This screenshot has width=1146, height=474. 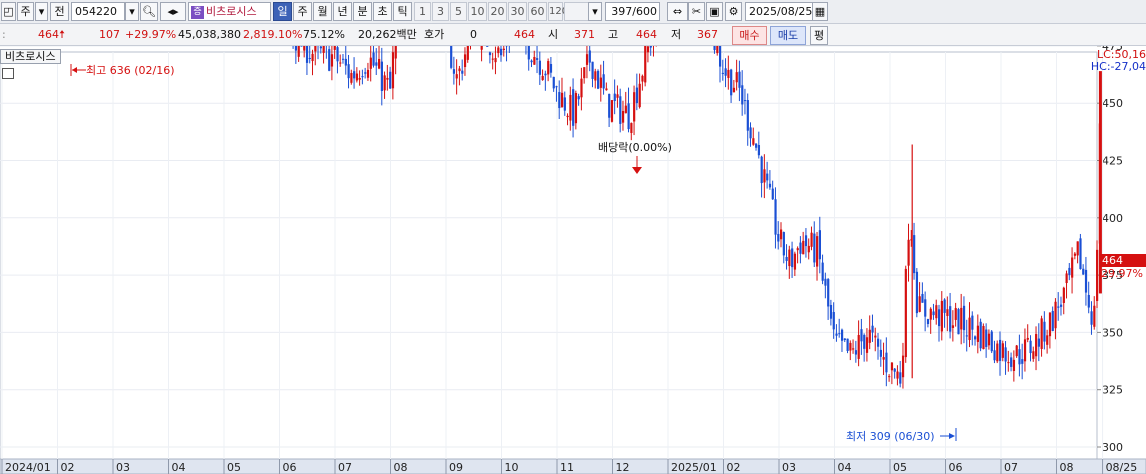 What do you see at coordinates (302, 11) in the screenshot?
I see `tab-week: 주` at bounding box center [302, 11].